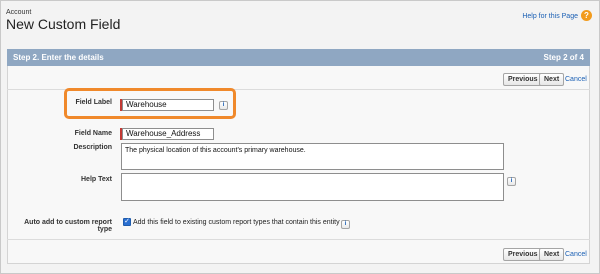 The height and width of the screenshot is (274, 600). Describe the element at coordinates (93, 133) in the screenshot. I see `field-name-label: Field Name` at that location.